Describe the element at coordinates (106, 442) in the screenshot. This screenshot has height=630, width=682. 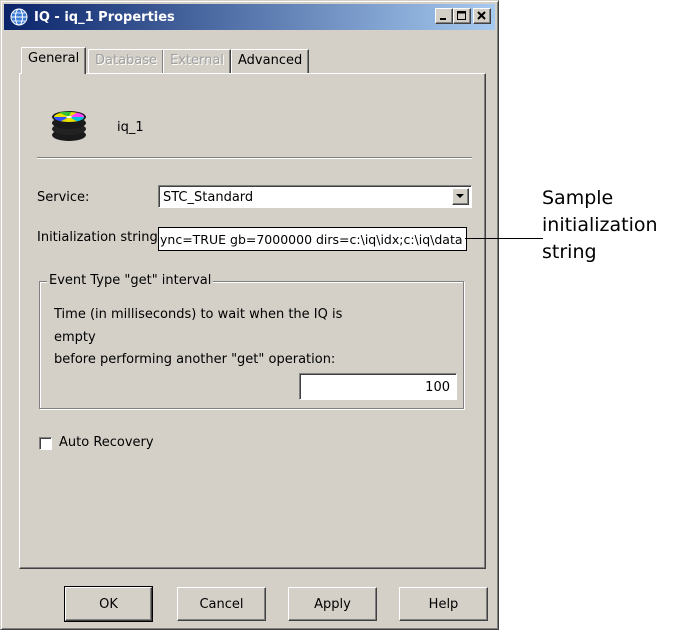
I see `auto-recovery-label: Auto Recovery` at that location.